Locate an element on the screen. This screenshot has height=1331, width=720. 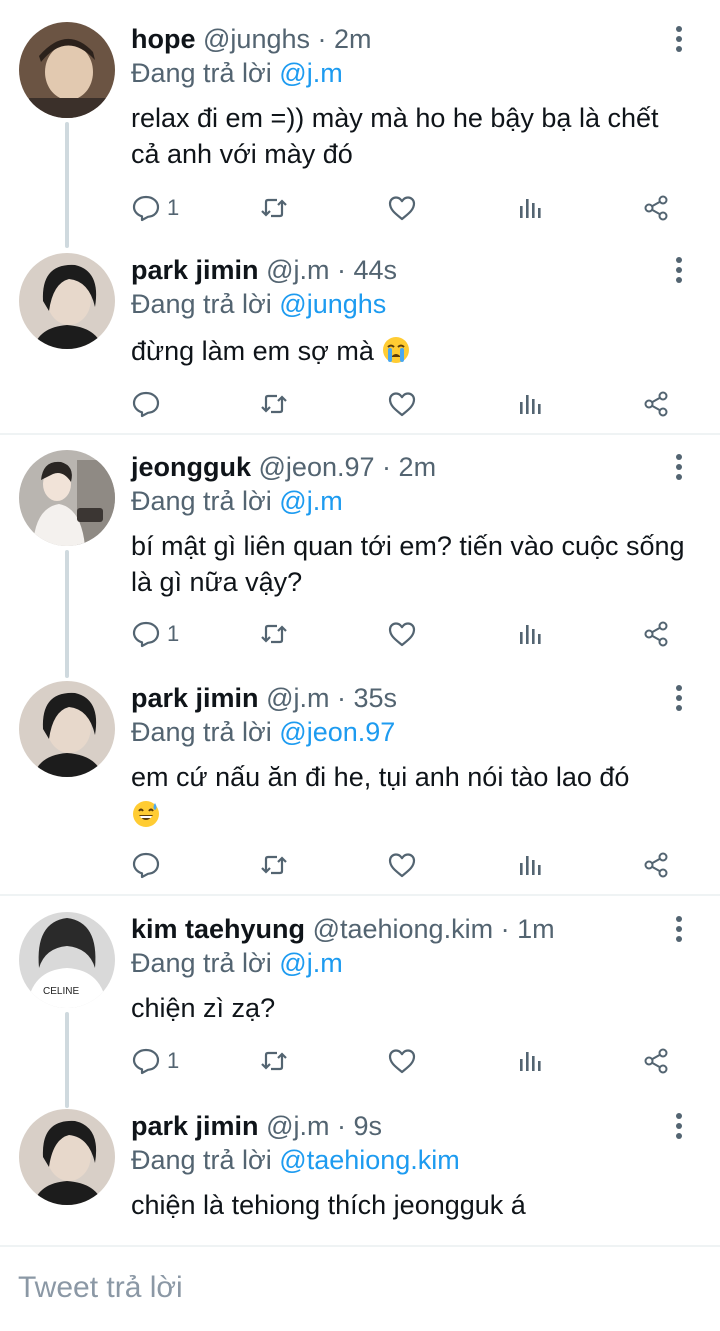
timestamp: 1m is located at coordinates (536, 929).